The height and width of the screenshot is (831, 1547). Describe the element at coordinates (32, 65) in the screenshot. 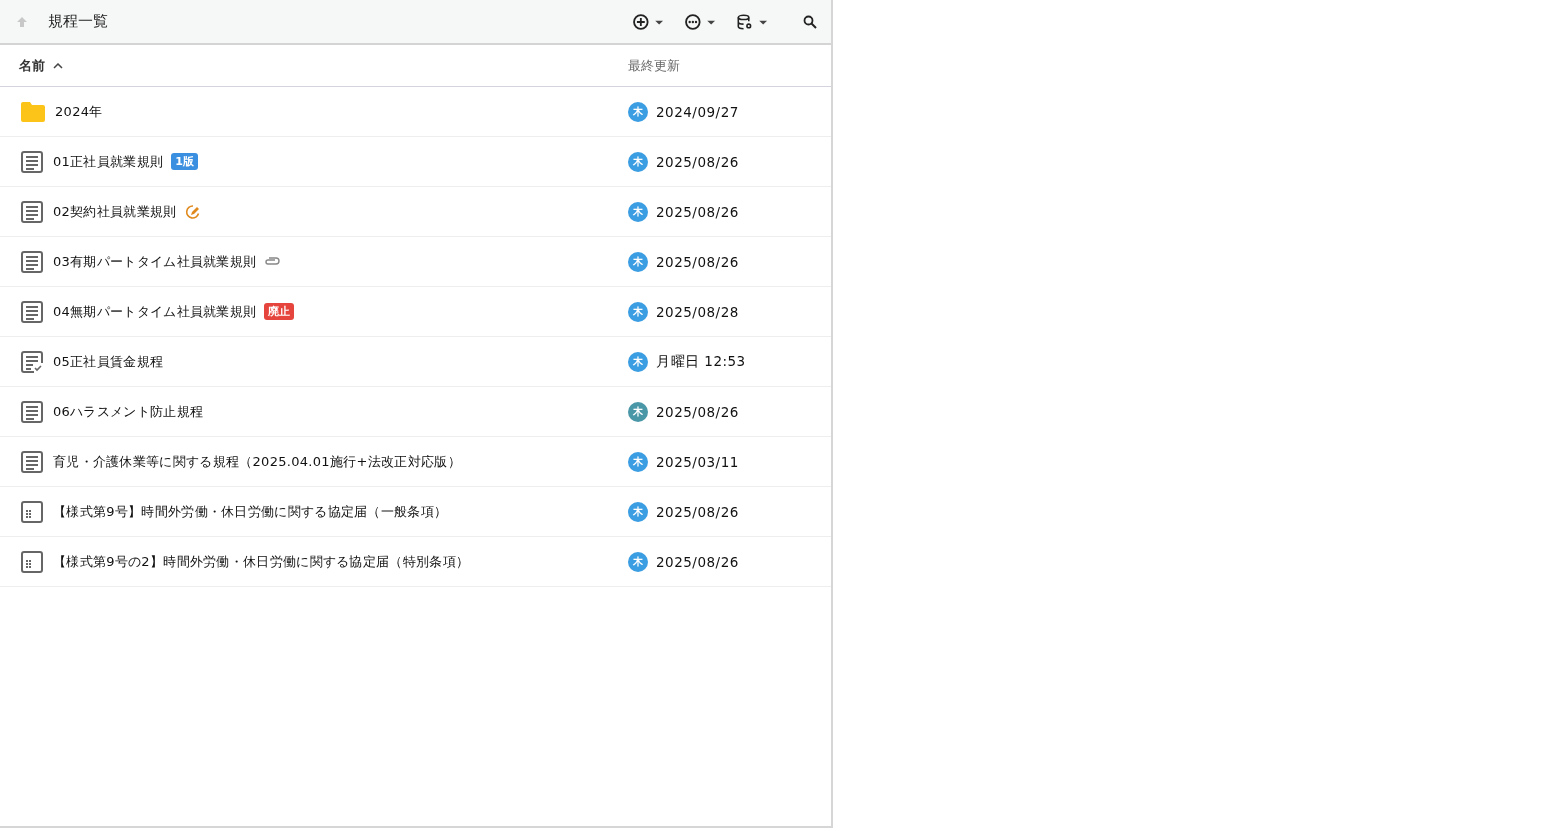

I see `column-header: 名前` at that location.